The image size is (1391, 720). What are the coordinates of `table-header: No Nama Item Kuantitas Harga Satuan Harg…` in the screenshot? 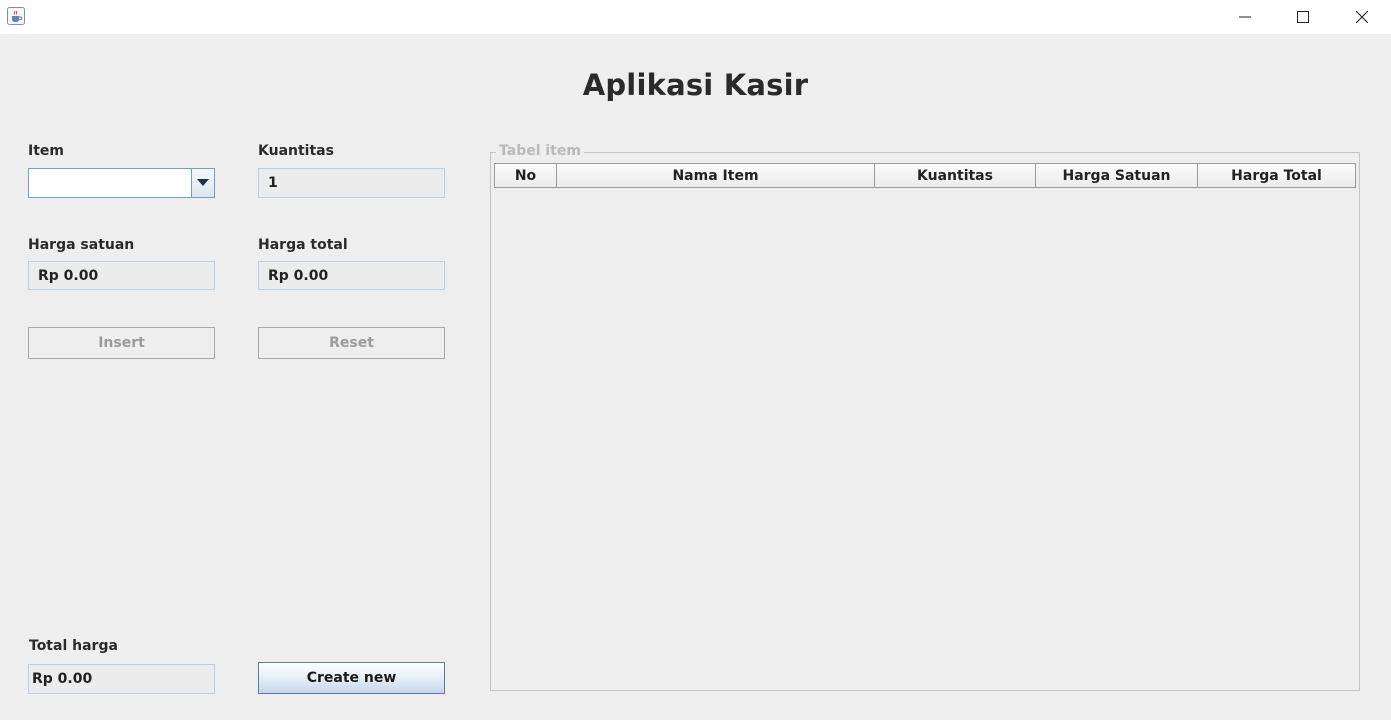 It's located at (925, 175).